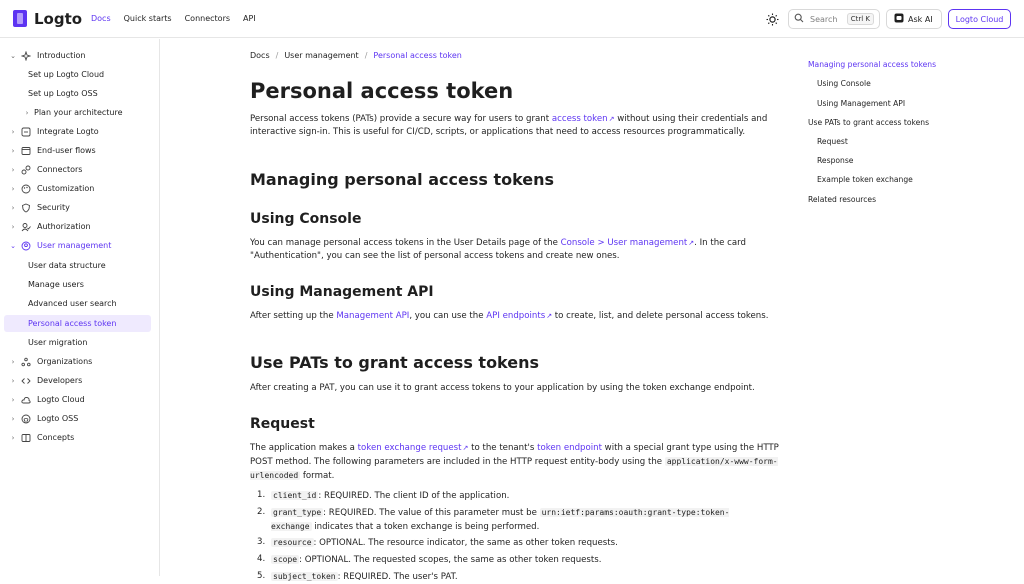 The width and height of the screenshot is (1024, 584). Describe the element at coordinates (832, 141) in the screenshot. I see `toc-item-request: Request` at that location.